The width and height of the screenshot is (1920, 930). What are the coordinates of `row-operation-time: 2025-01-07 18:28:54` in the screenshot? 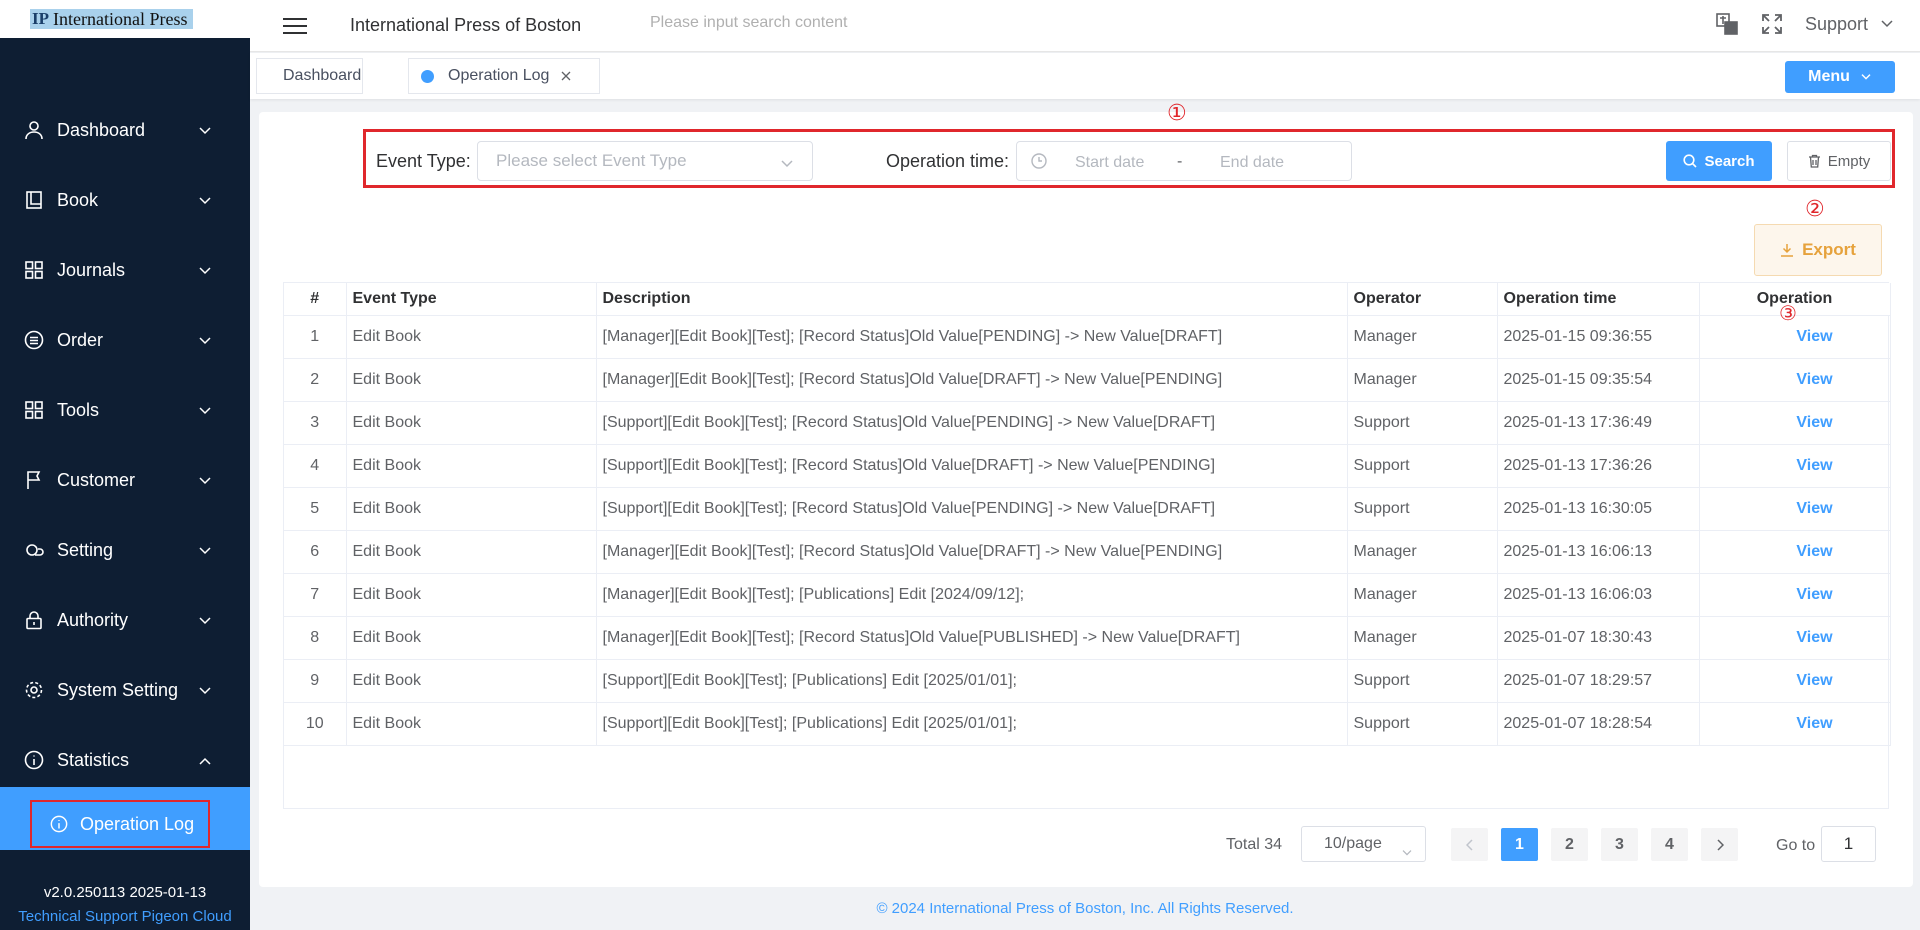 It's located at (1598, 724).